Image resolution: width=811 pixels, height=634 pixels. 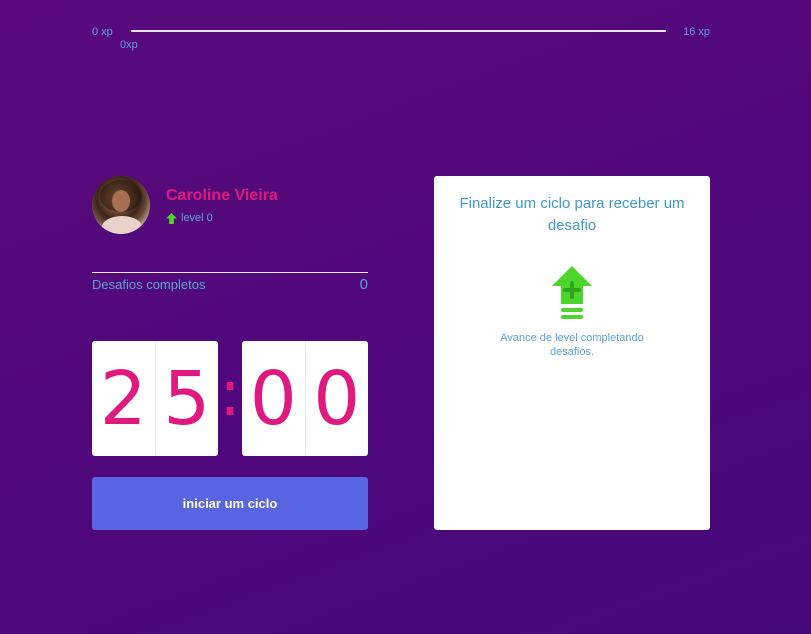 I want to click on minutes-display: 2 5, so click(x=155, y=398).